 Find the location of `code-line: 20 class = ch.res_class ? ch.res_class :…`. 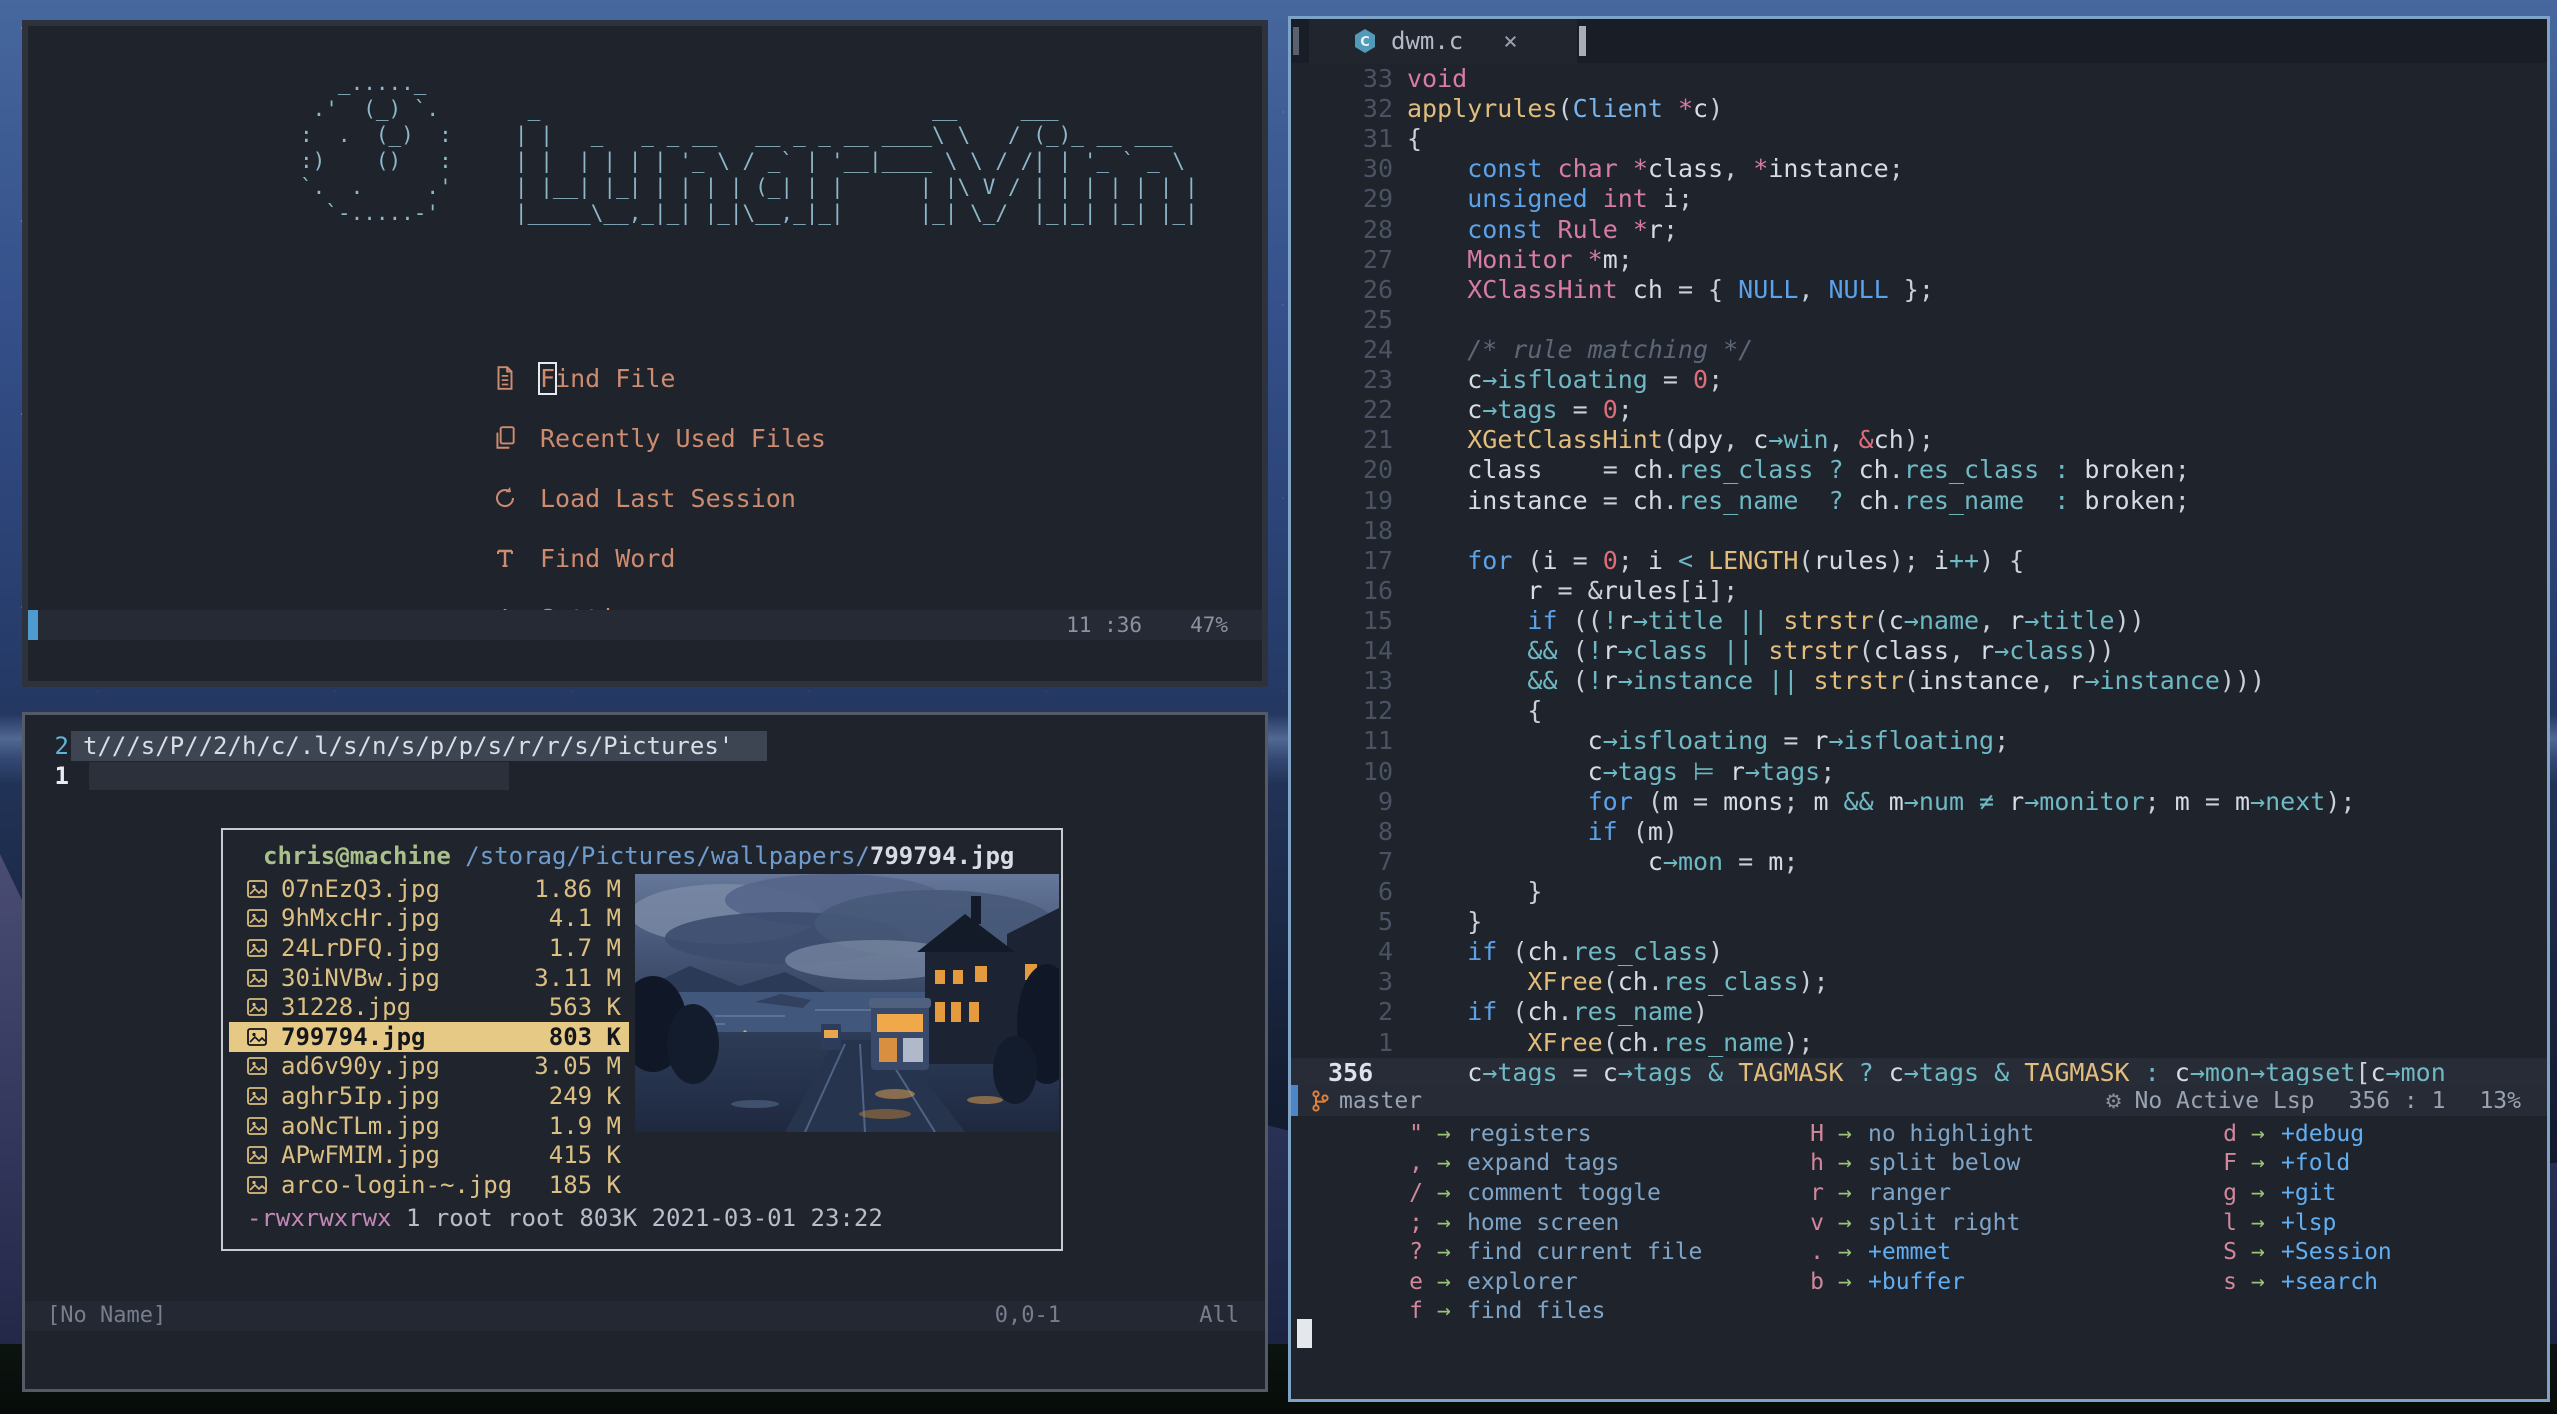

code-line: 20 class = ch.res_class ? ch.res_class :… is located at coordinates (1919, 470).